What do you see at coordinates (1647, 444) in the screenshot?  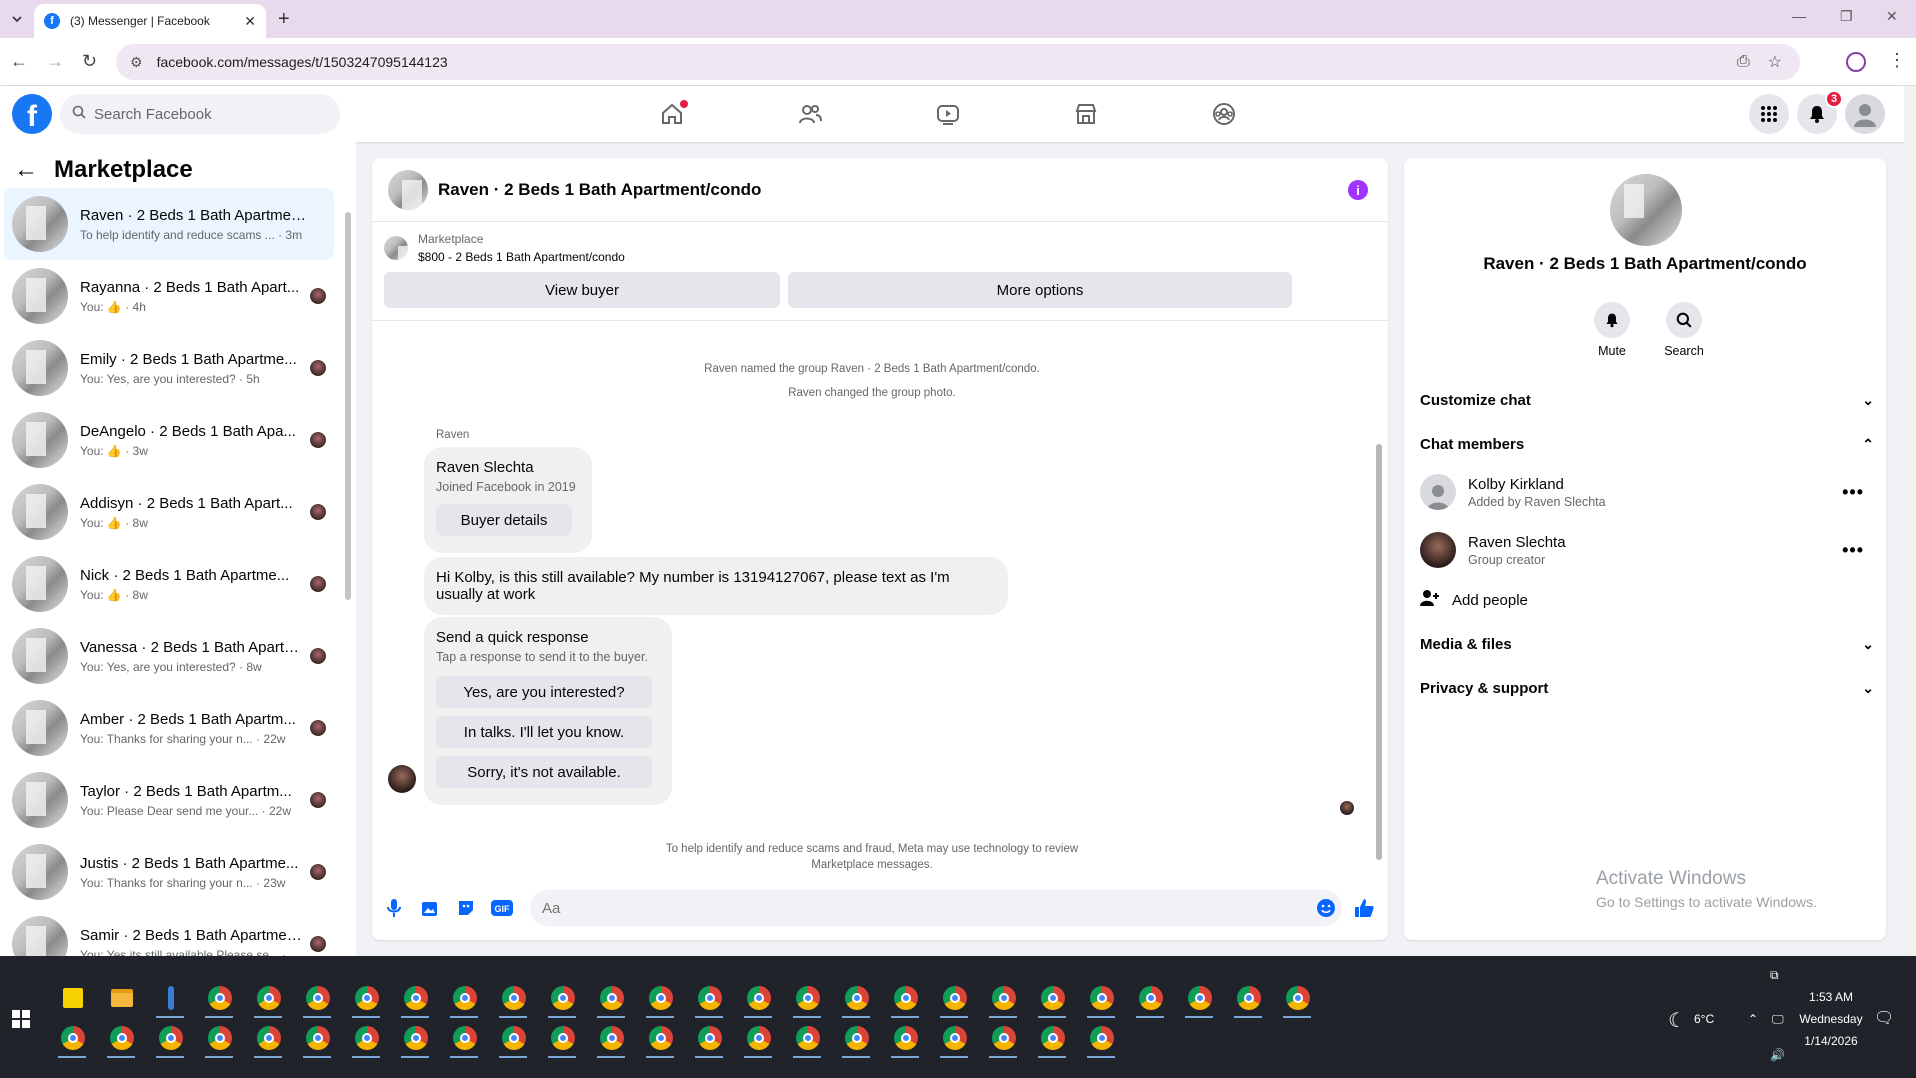 I see `chat-members-row: Chat members ⌃` at bounding box center [1647, 444].